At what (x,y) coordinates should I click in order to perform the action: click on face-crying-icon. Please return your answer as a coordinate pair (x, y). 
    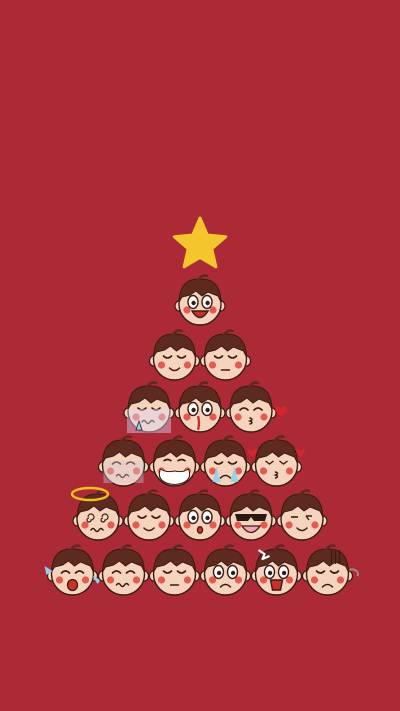
    Looking at the image, I should click on (225, 461).